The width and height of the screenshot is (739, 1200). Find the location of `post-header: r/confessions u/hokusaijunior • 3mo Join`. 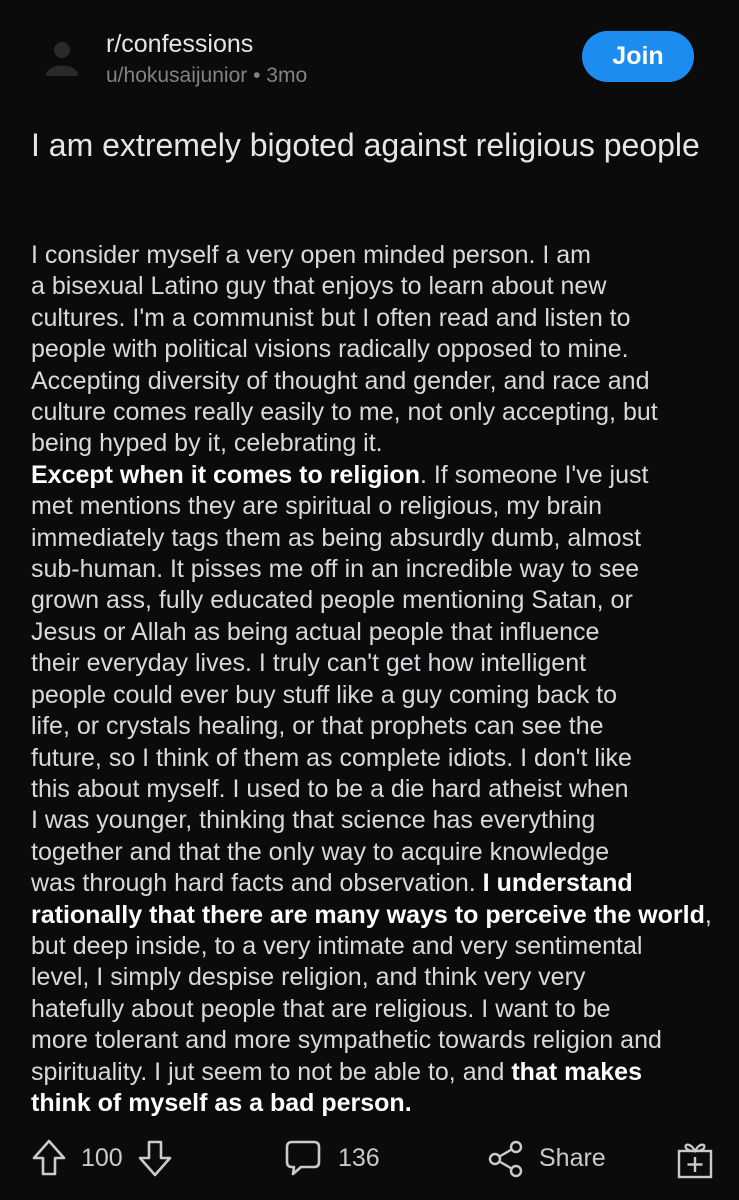

post-header: r/confessions u/hokusaijunior • 3mo Join is located at coordinates (369, 55).